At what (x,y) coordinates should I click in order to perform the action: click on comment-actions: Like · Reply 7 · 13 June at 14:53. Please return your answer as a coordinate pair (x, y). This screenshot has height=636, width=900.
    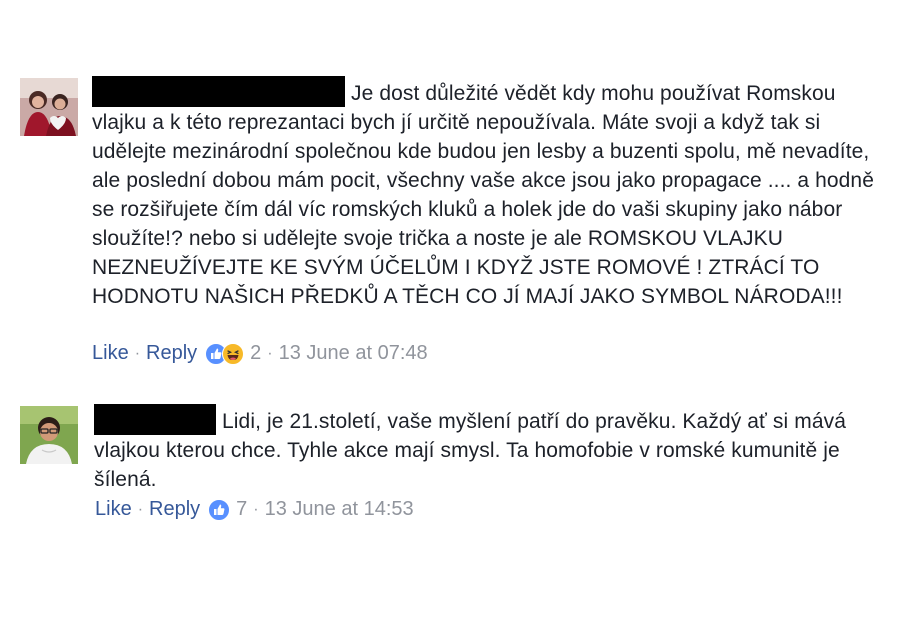
    Looking at the image, I should click on (254, 509).